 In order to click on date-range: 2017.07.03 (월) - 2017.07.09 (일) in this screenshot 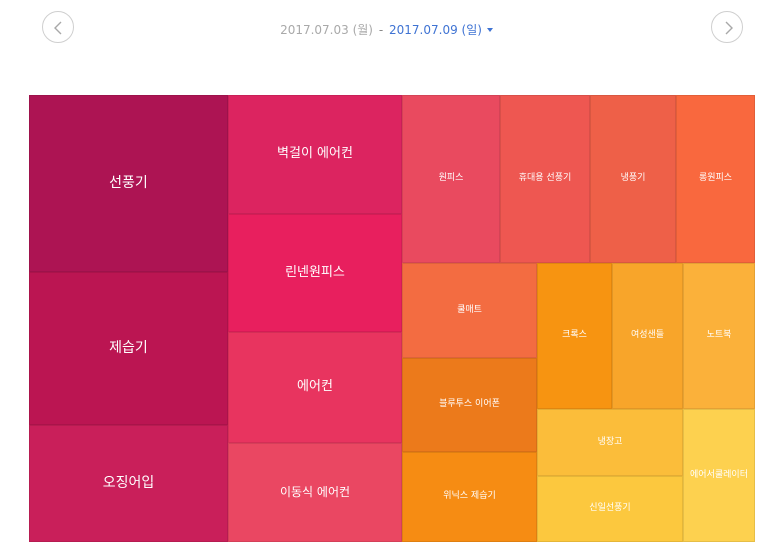, I will do `click(386, 29)`.